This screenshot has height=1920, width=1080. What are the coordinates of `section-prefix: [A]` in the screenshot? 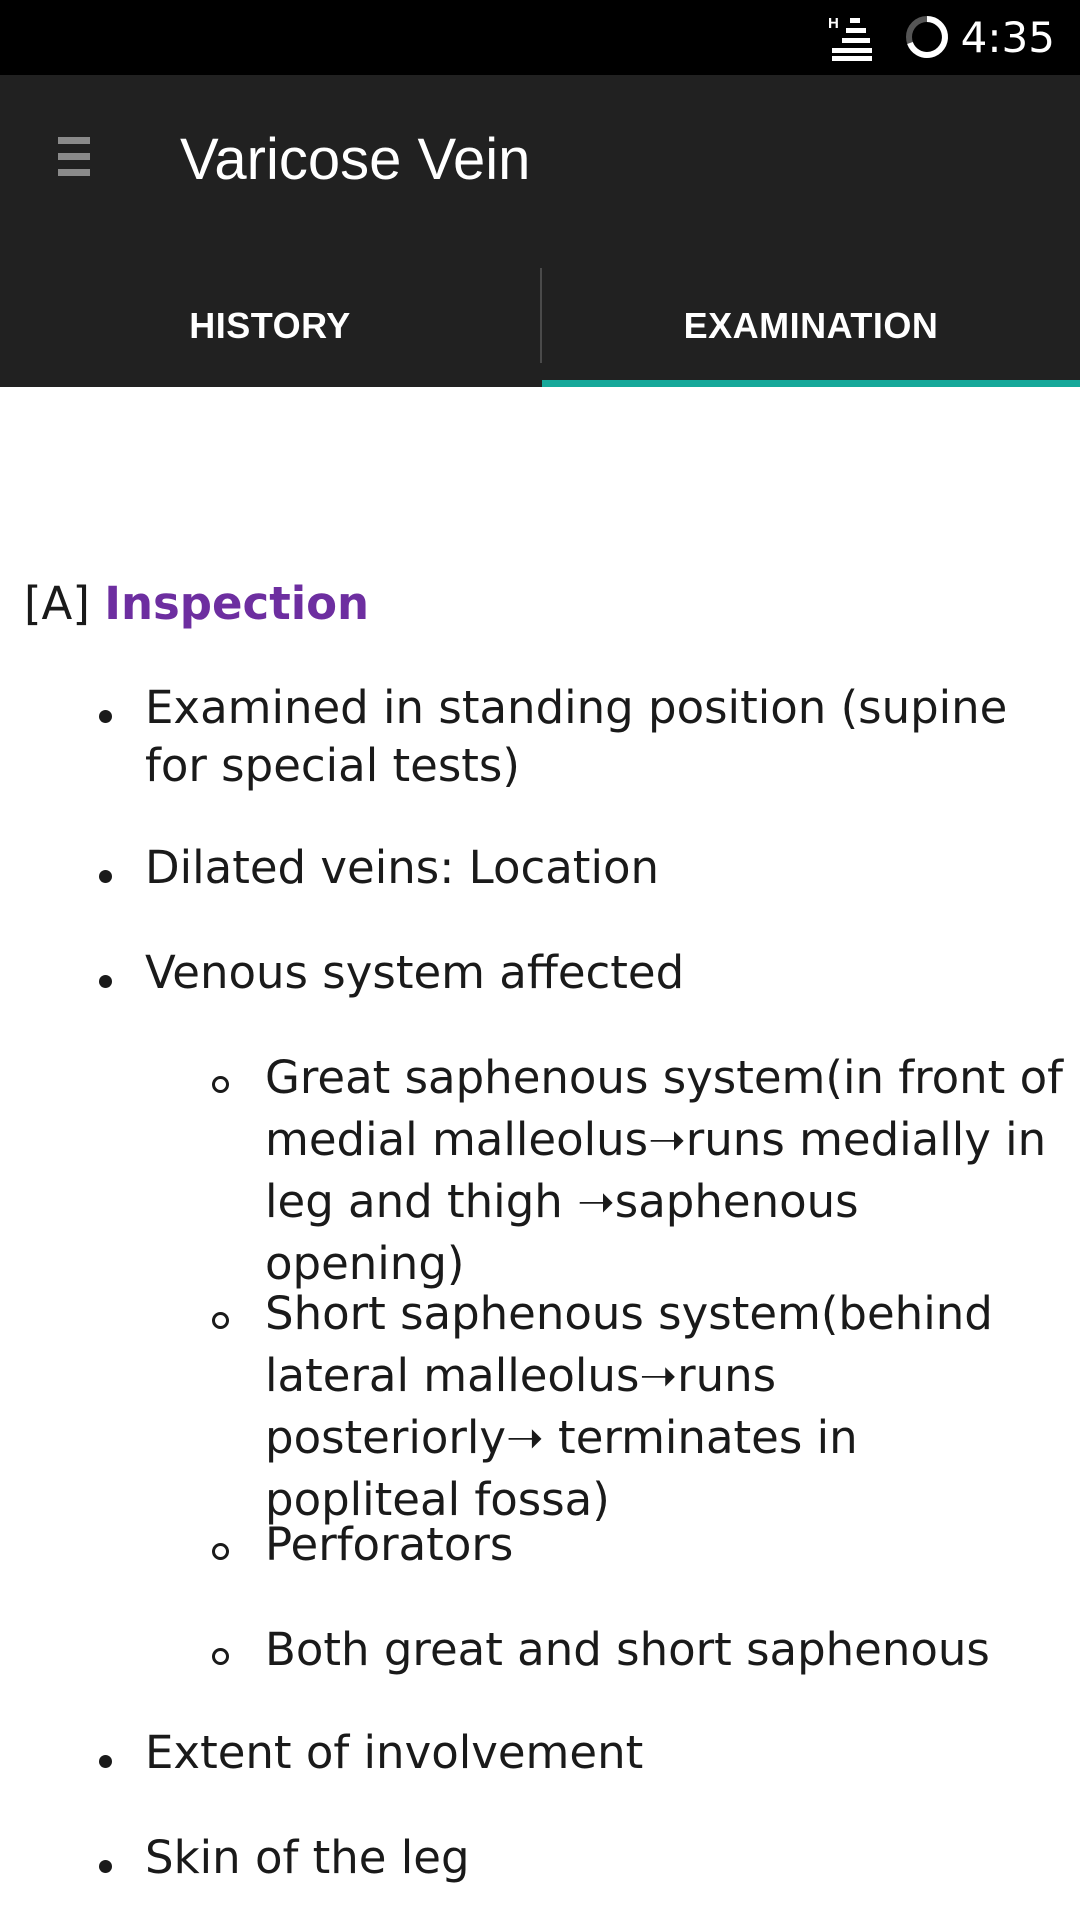 It's located at (57, 603).